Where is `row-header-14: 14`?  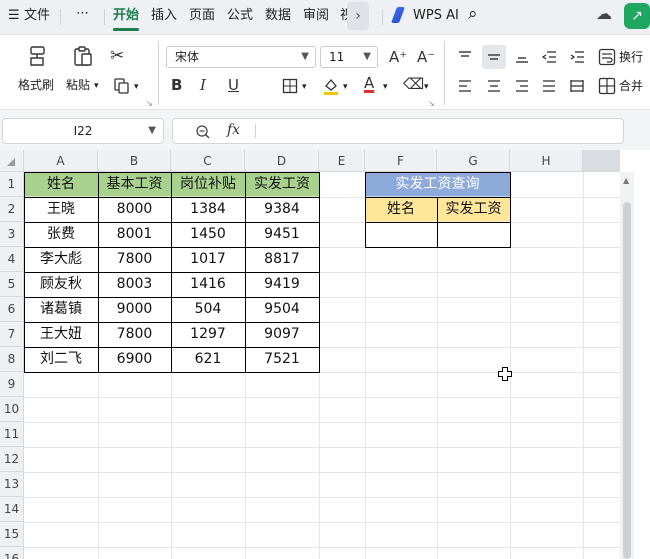
row-header-14: 14 is located at coordinates (12, 509).